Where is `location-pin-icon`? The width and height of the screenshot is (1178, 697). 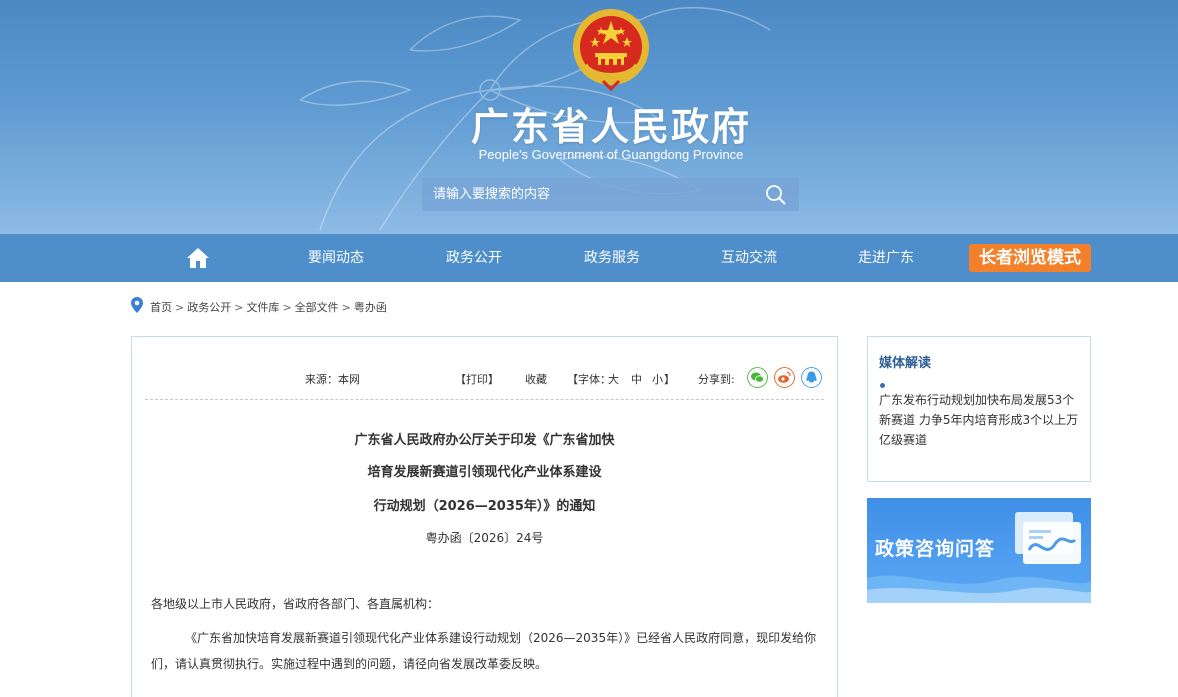
location-pin-icon is located at coordinates (137, 305).